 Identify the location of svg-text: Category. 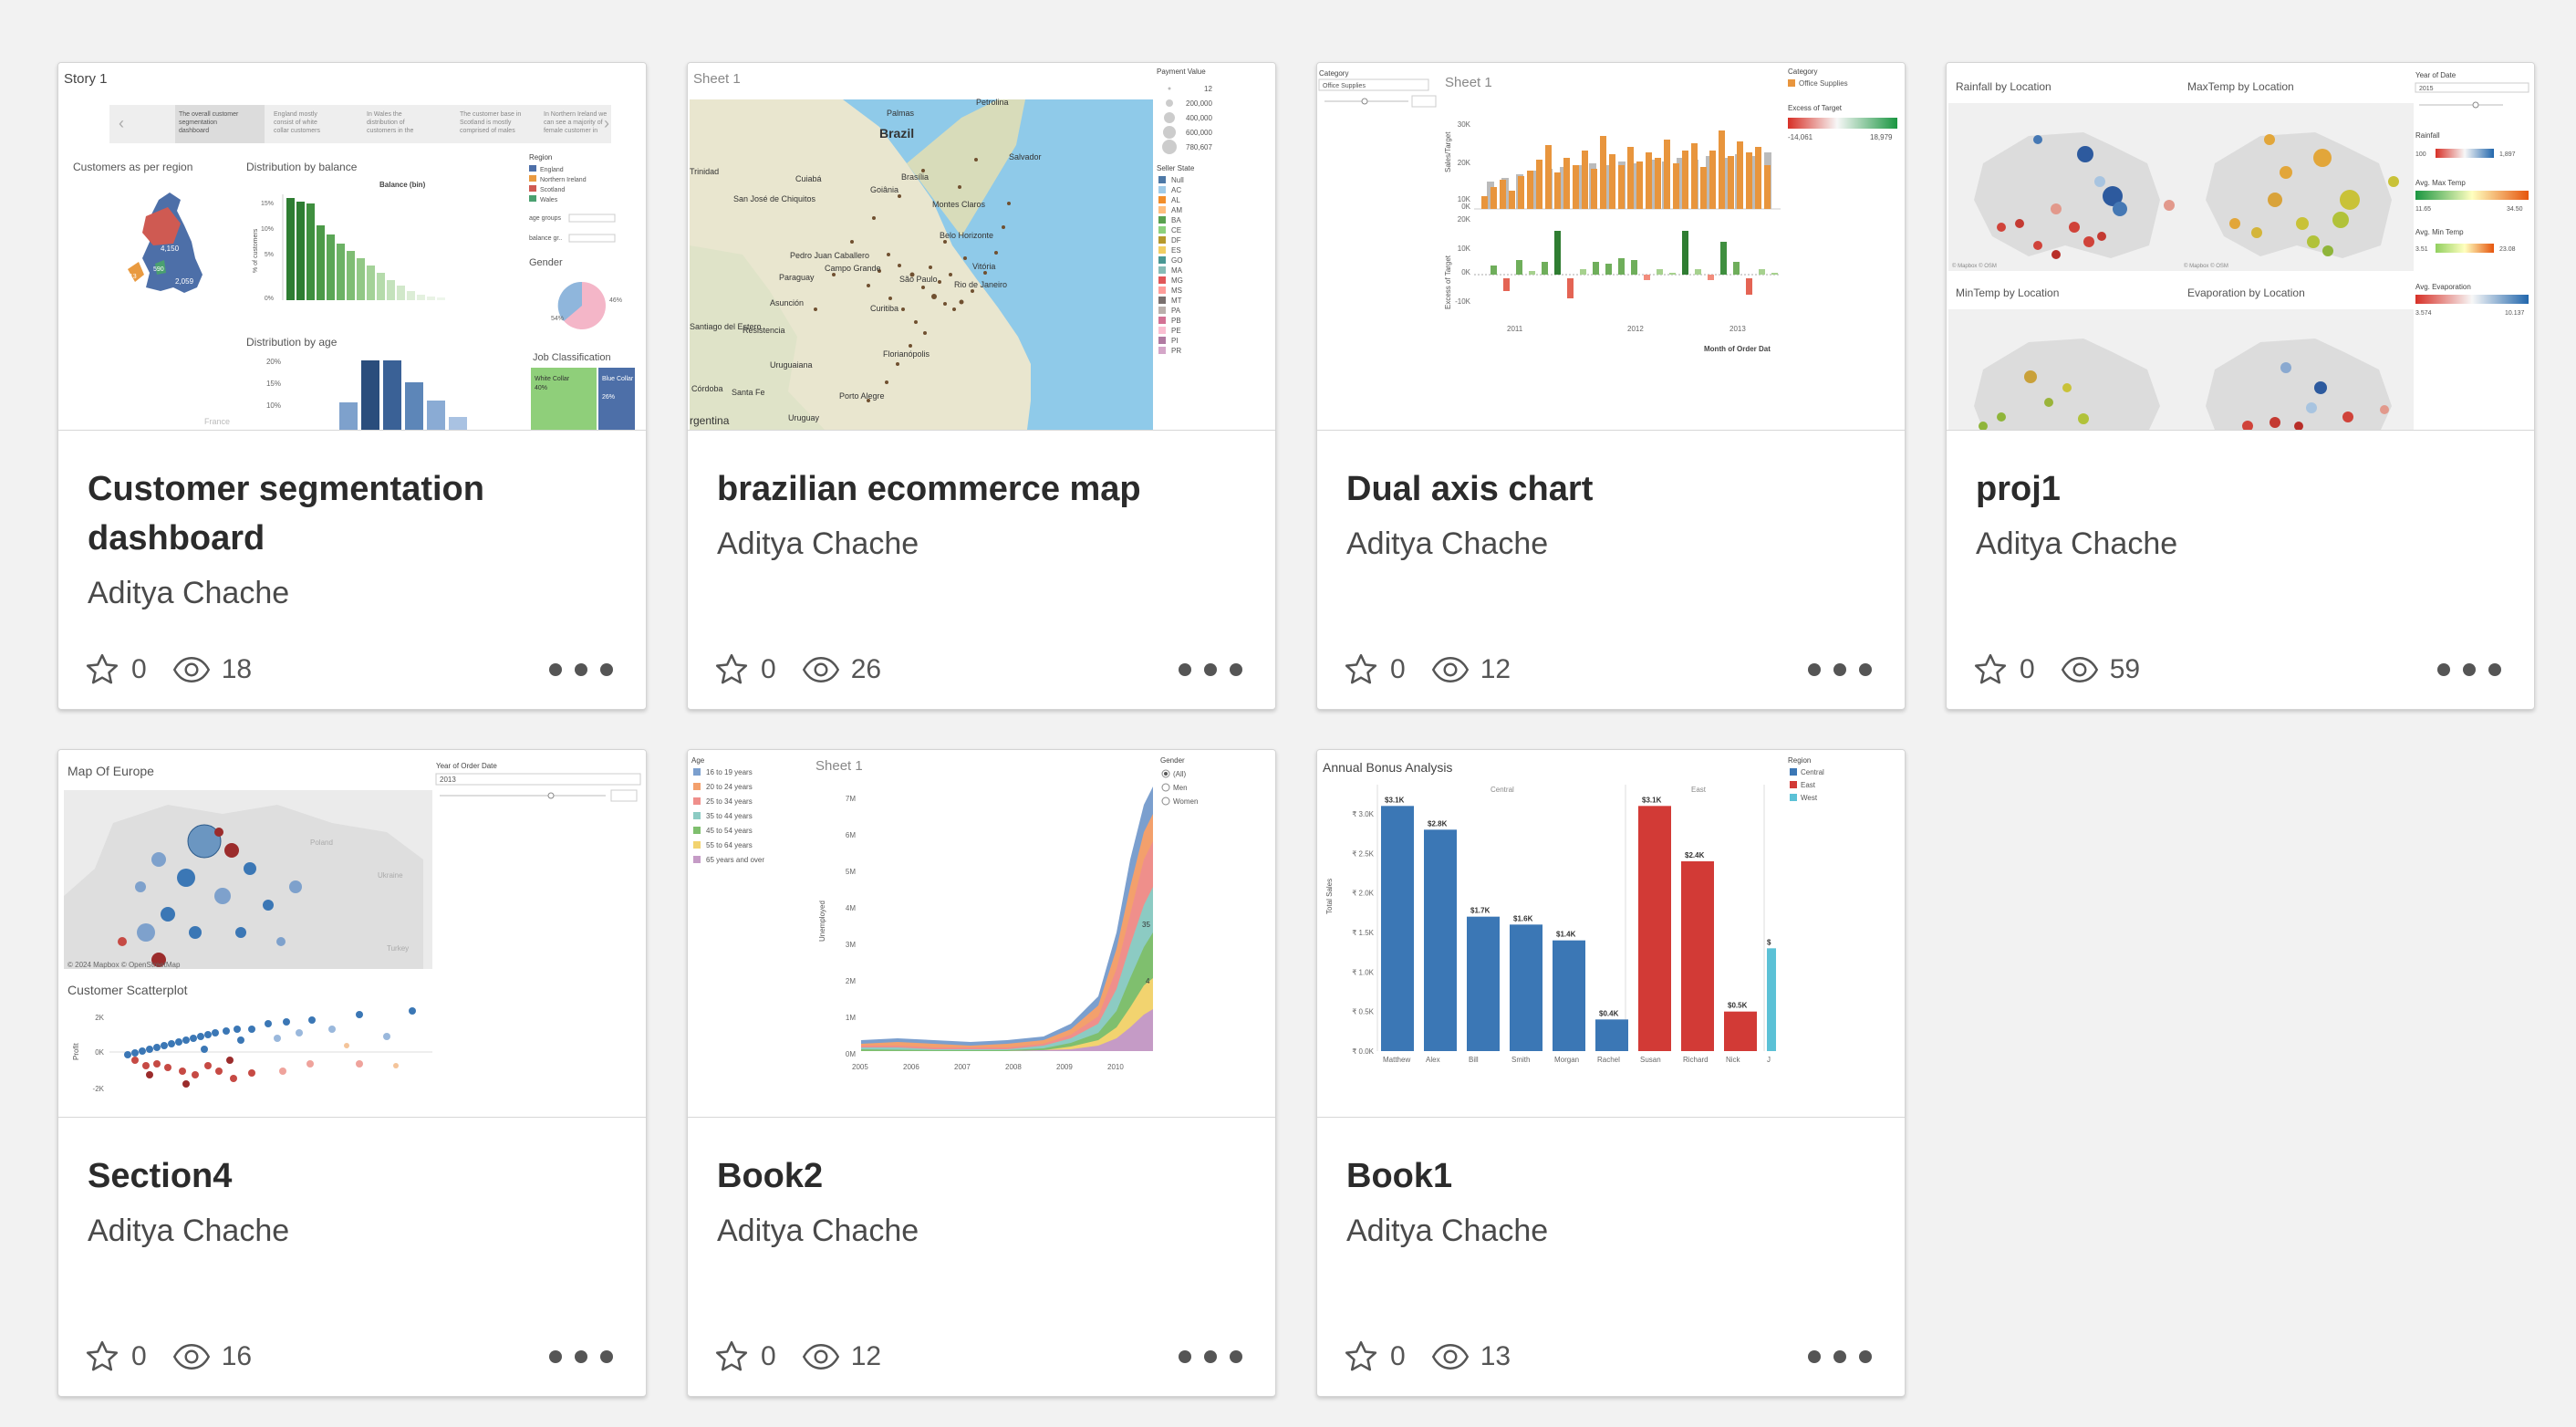
(1333, 74).